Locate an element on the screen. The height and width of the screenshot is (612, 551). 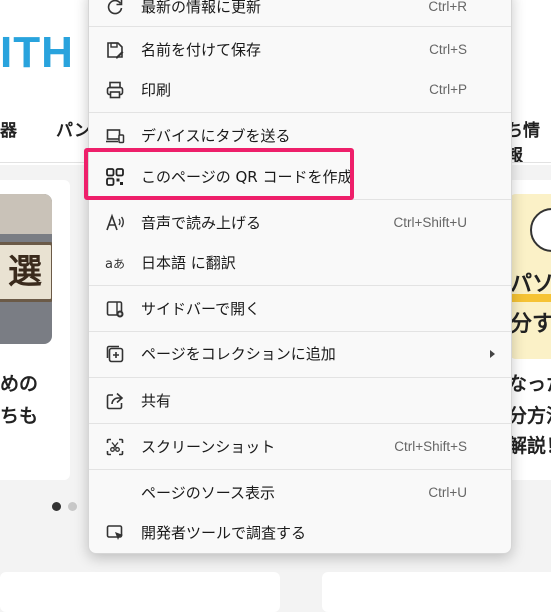
svg-text: a is located at coordinates (109, 264).